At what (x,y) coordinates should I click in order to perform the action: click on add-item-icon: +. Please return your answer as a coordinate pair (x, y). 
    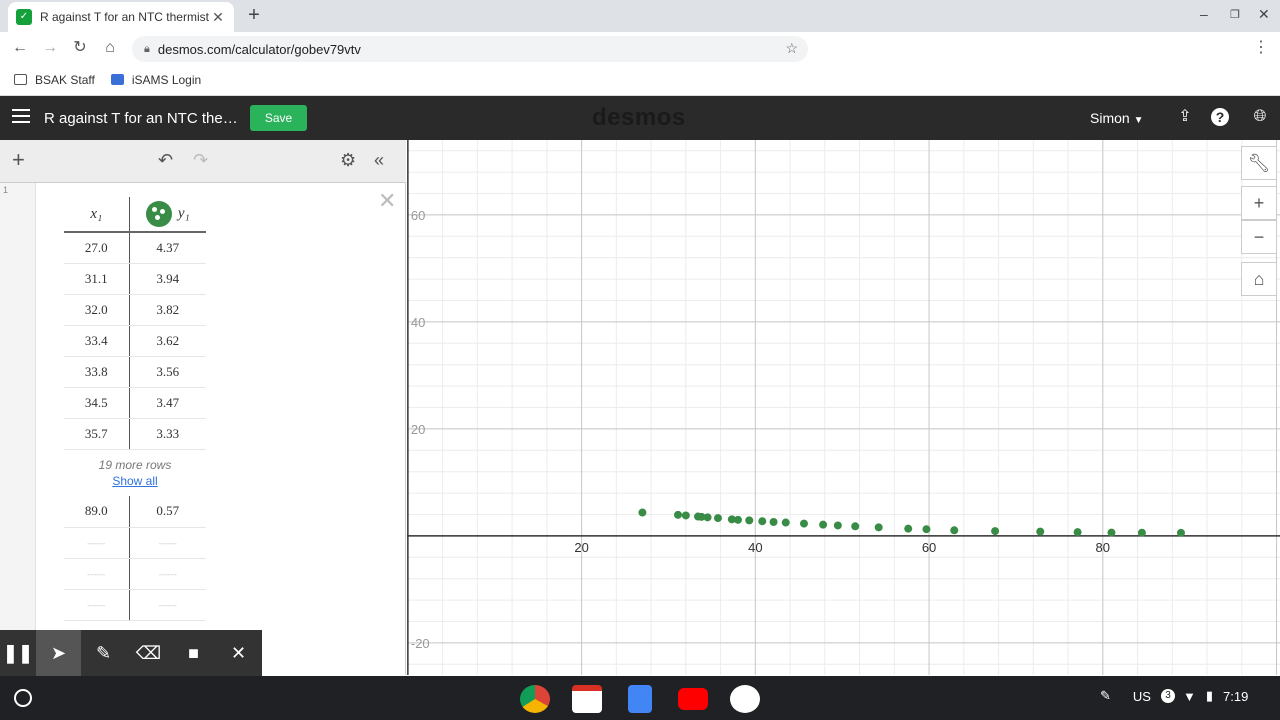
    Looking at the image, I should click on (18, 160).